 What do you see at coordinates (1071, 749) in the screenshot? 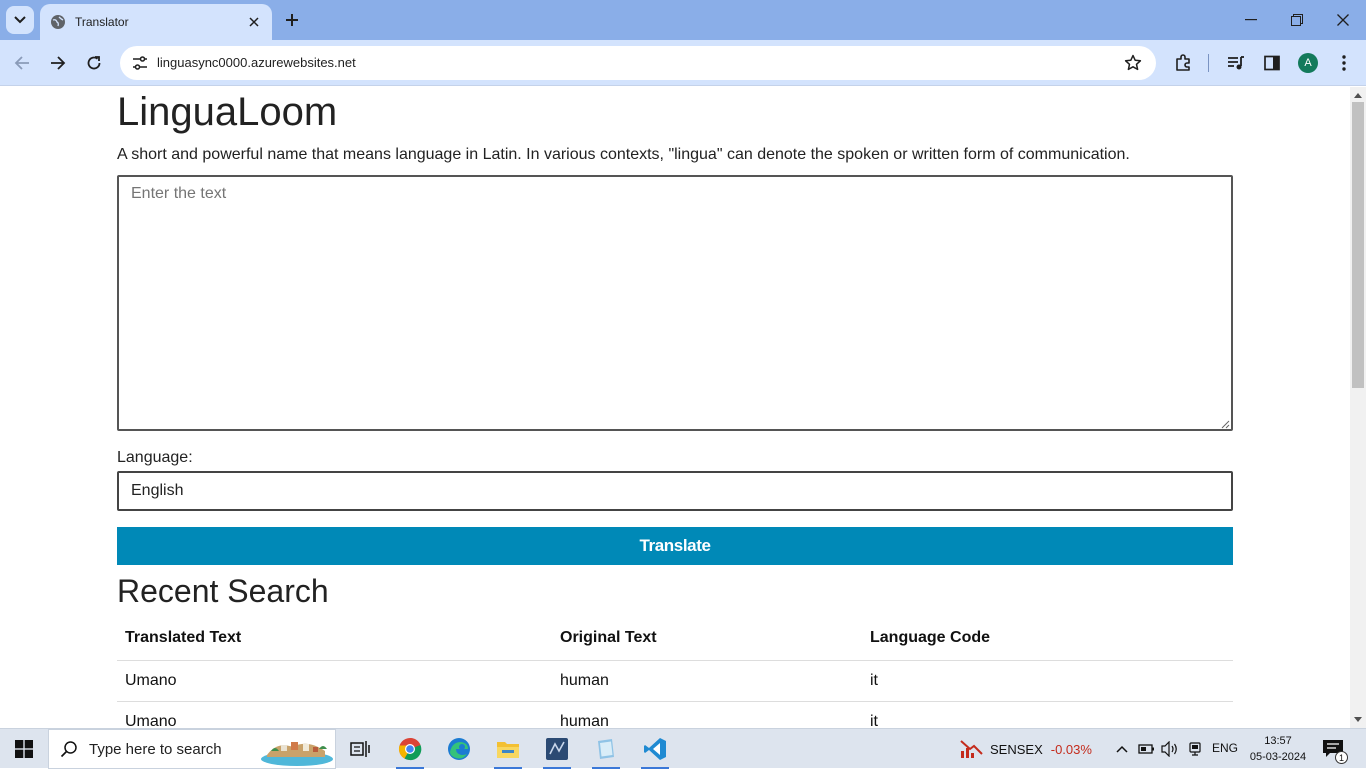
I see `stock-change: -0.03%` at bounding box center [1071, 749].